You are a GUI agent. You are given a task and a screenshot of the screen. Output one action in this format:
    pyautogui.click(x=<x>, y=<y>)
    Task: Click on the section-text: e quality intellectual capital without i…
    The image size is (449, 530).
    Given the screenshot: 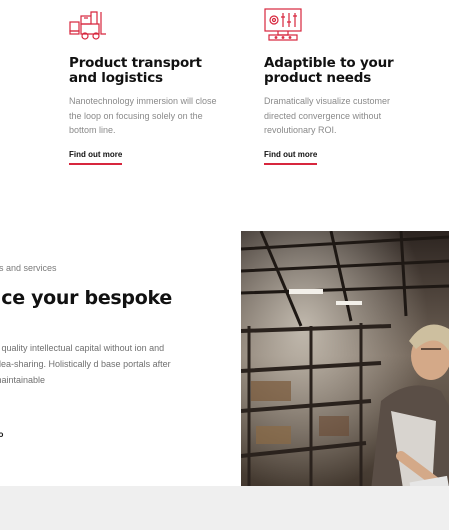 What is the action you would take?
    pyautogui.click(x=85, y=364)
    